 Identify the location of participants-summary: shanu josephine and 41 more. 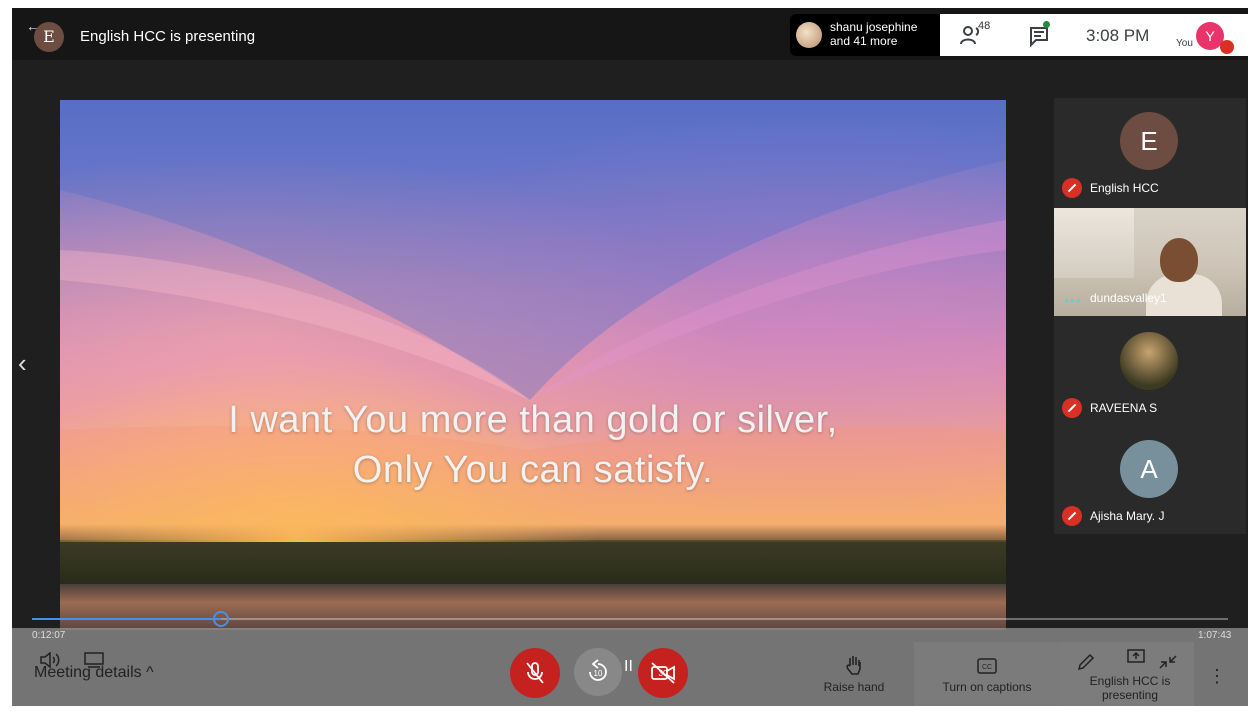
(865, 35).